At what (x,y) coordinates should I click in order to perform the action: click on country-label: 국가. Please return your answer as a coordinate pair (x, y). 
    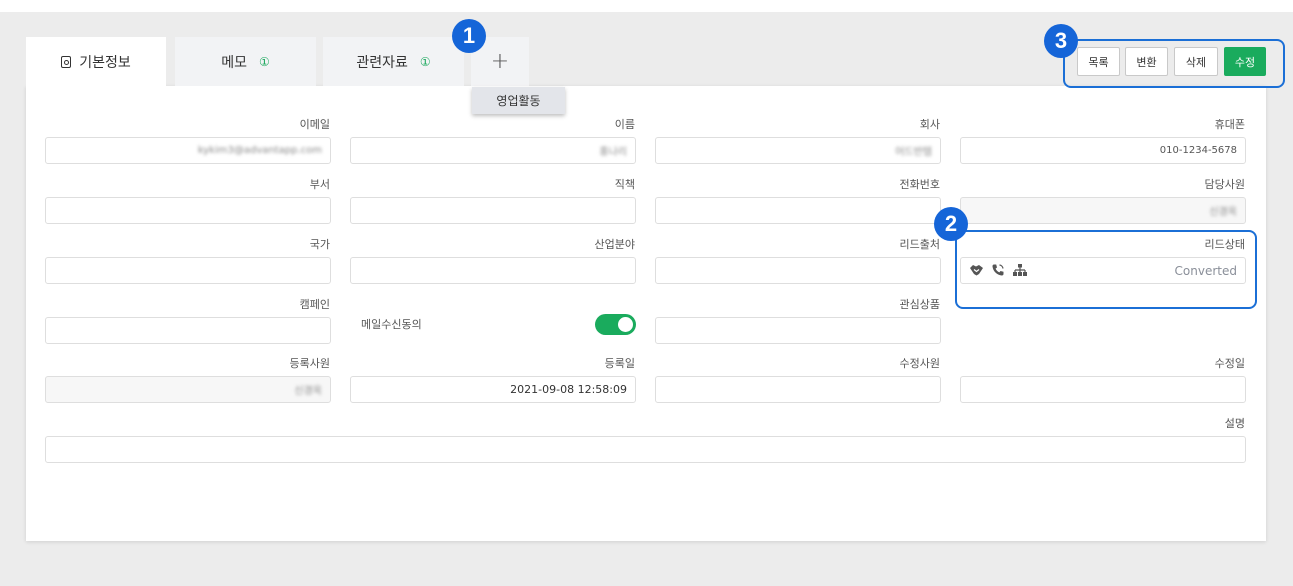
    Looking at the image, I should click on (319, 244).